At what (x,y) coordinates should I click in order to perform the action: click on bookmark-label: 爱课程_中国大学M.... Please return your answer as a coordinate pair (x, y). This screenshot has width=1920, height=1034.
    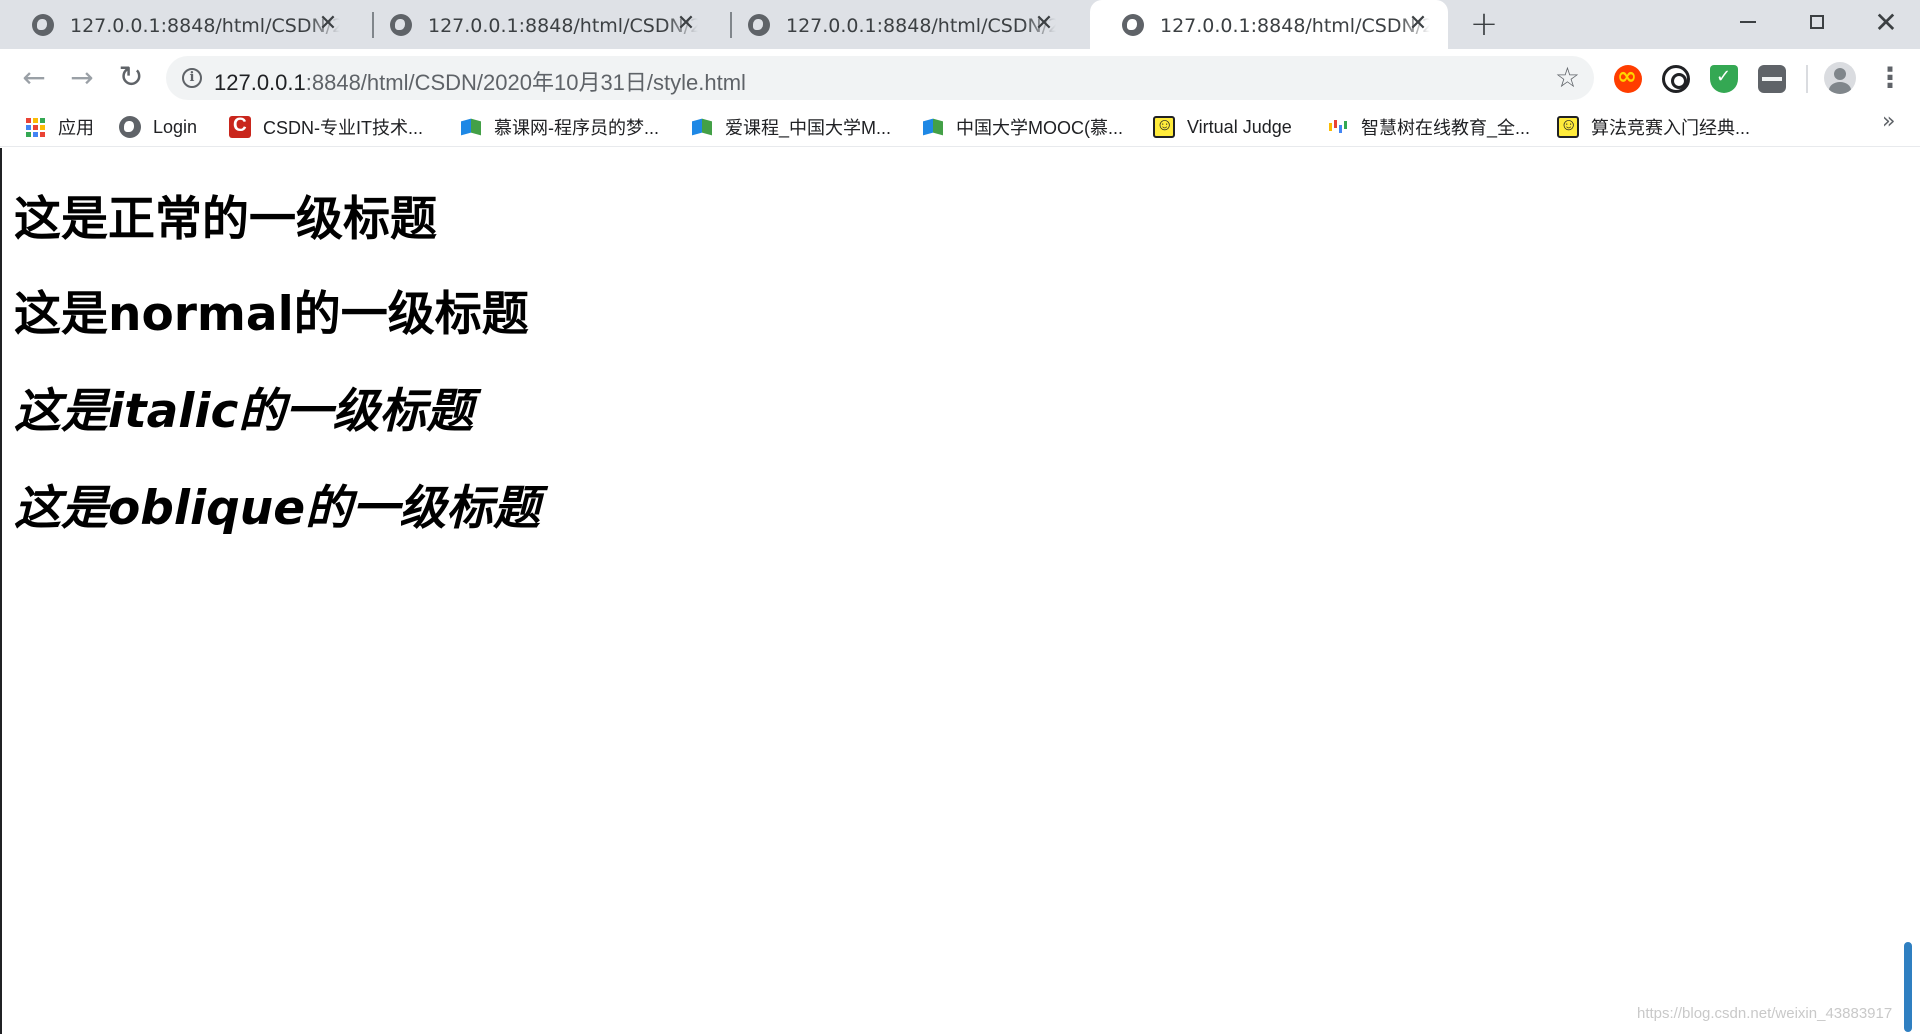
    Looking at the image, I should click on (808, 128).